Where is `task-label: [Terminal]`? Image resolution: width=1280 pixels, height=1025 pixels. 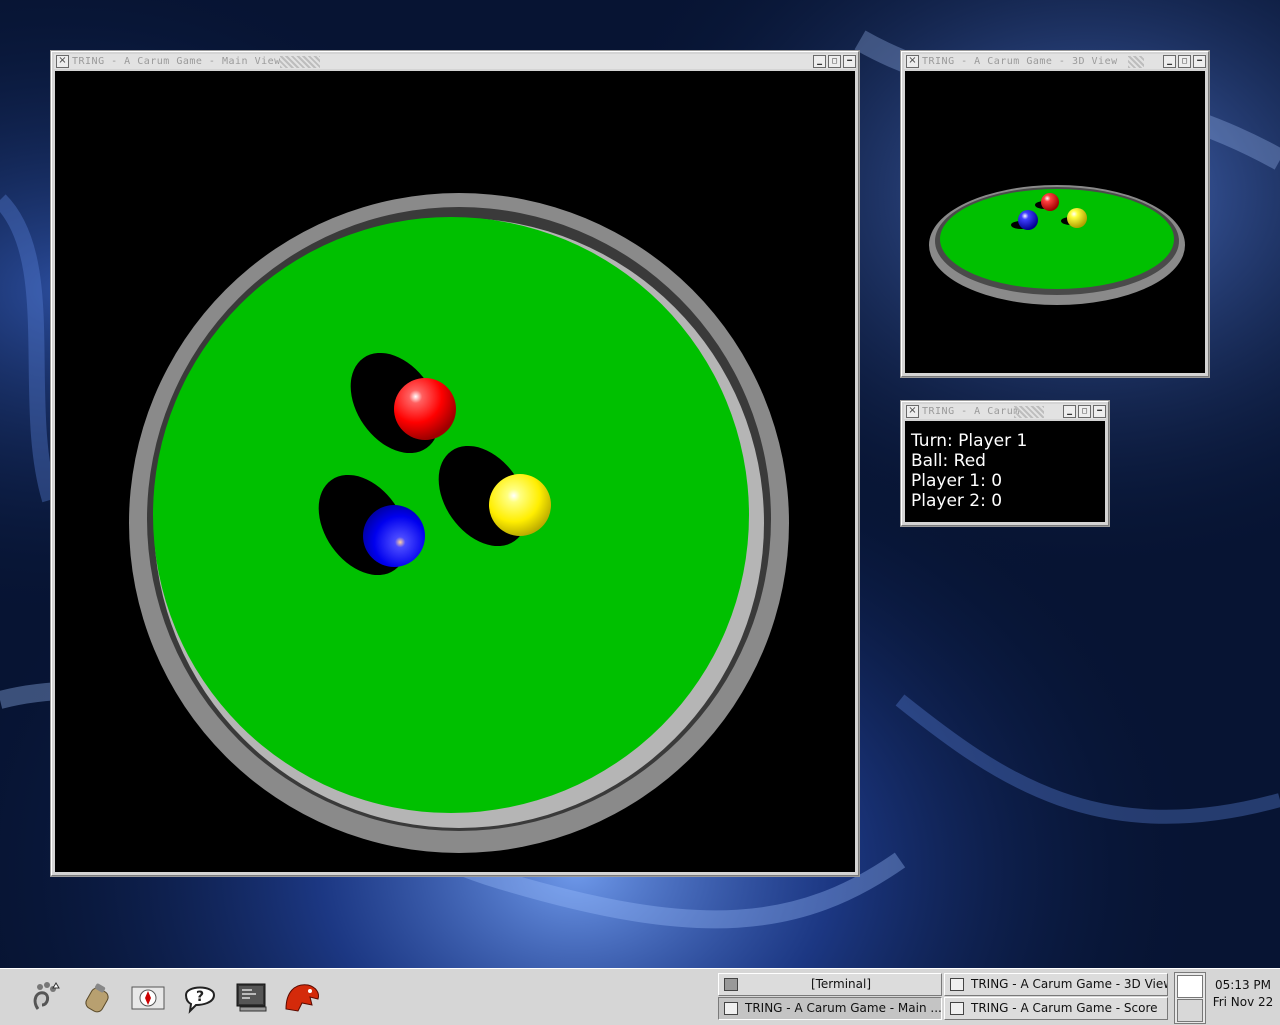
task-label: [Terminal] is located at coordinates (841, 984).